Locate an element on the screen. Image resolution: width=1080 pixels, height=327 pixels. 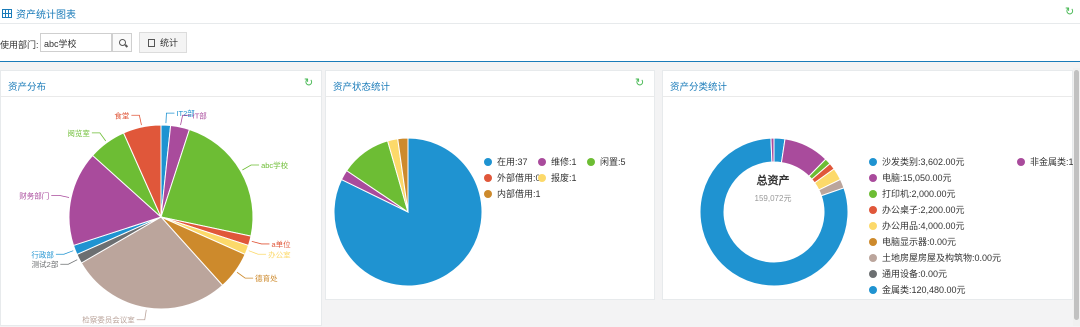
page-title: 资产统计图表 is located at coordinates (39, 13).